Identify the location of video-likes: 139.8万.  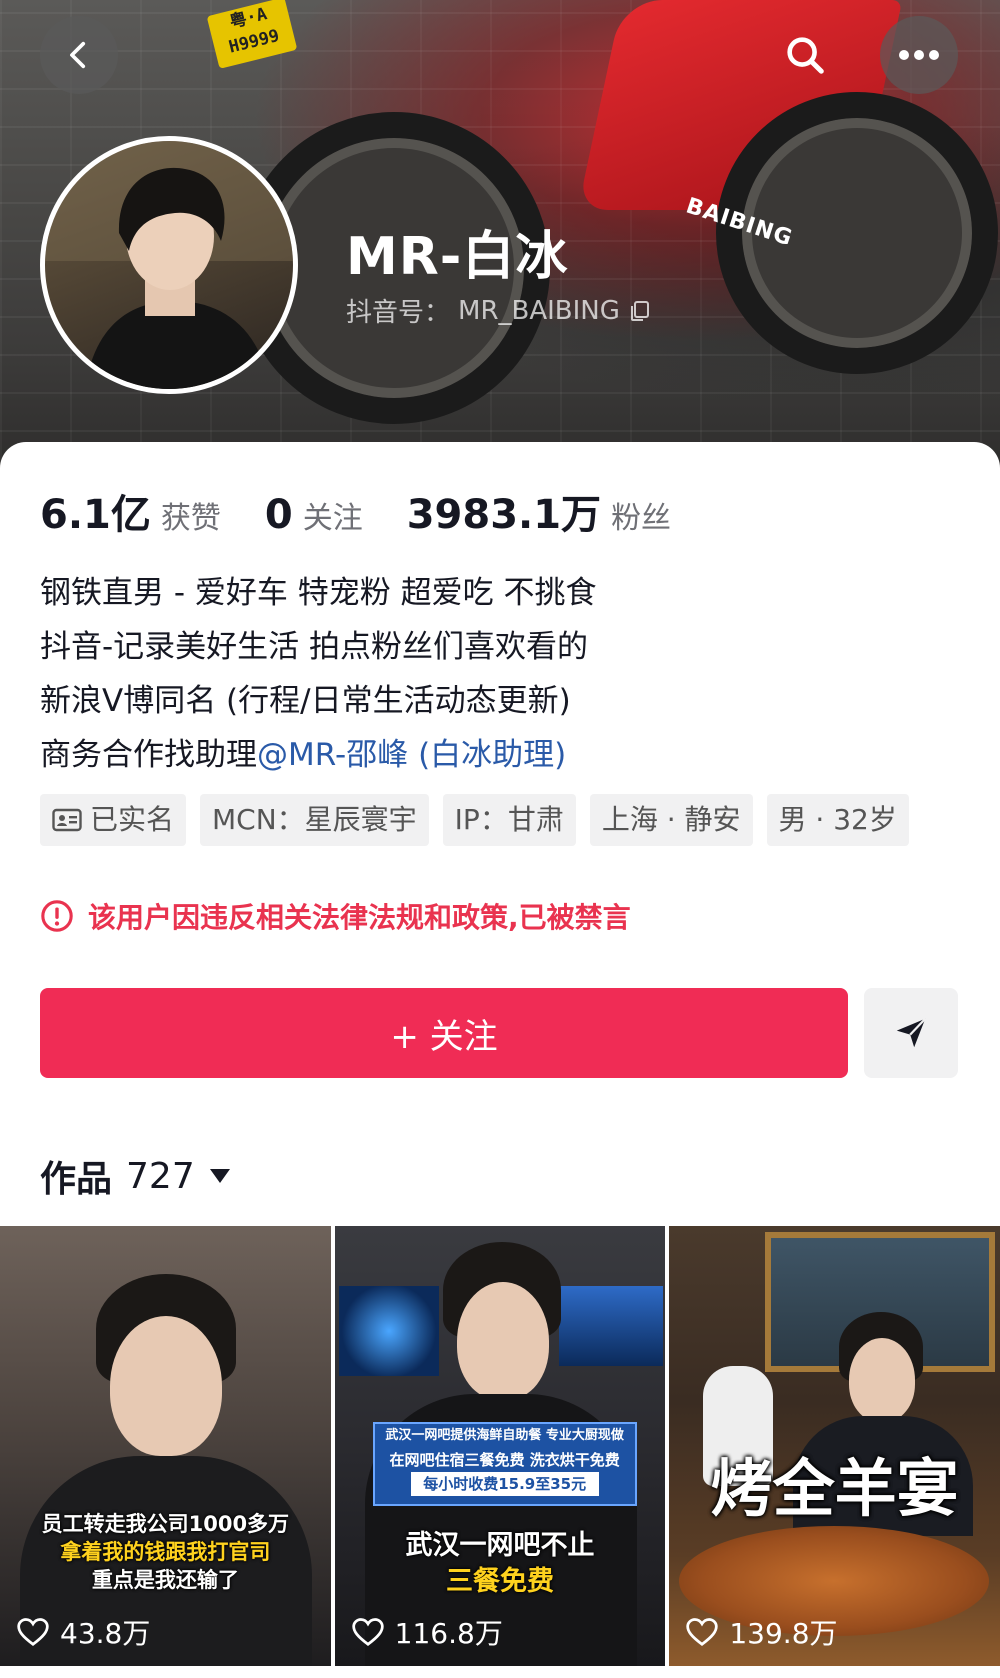
(761, 1632).